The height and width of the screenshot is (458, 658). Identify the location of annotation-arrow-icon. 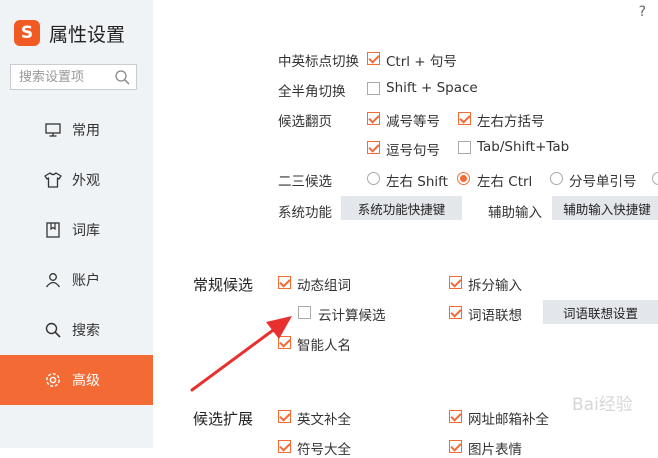
(241, 354).